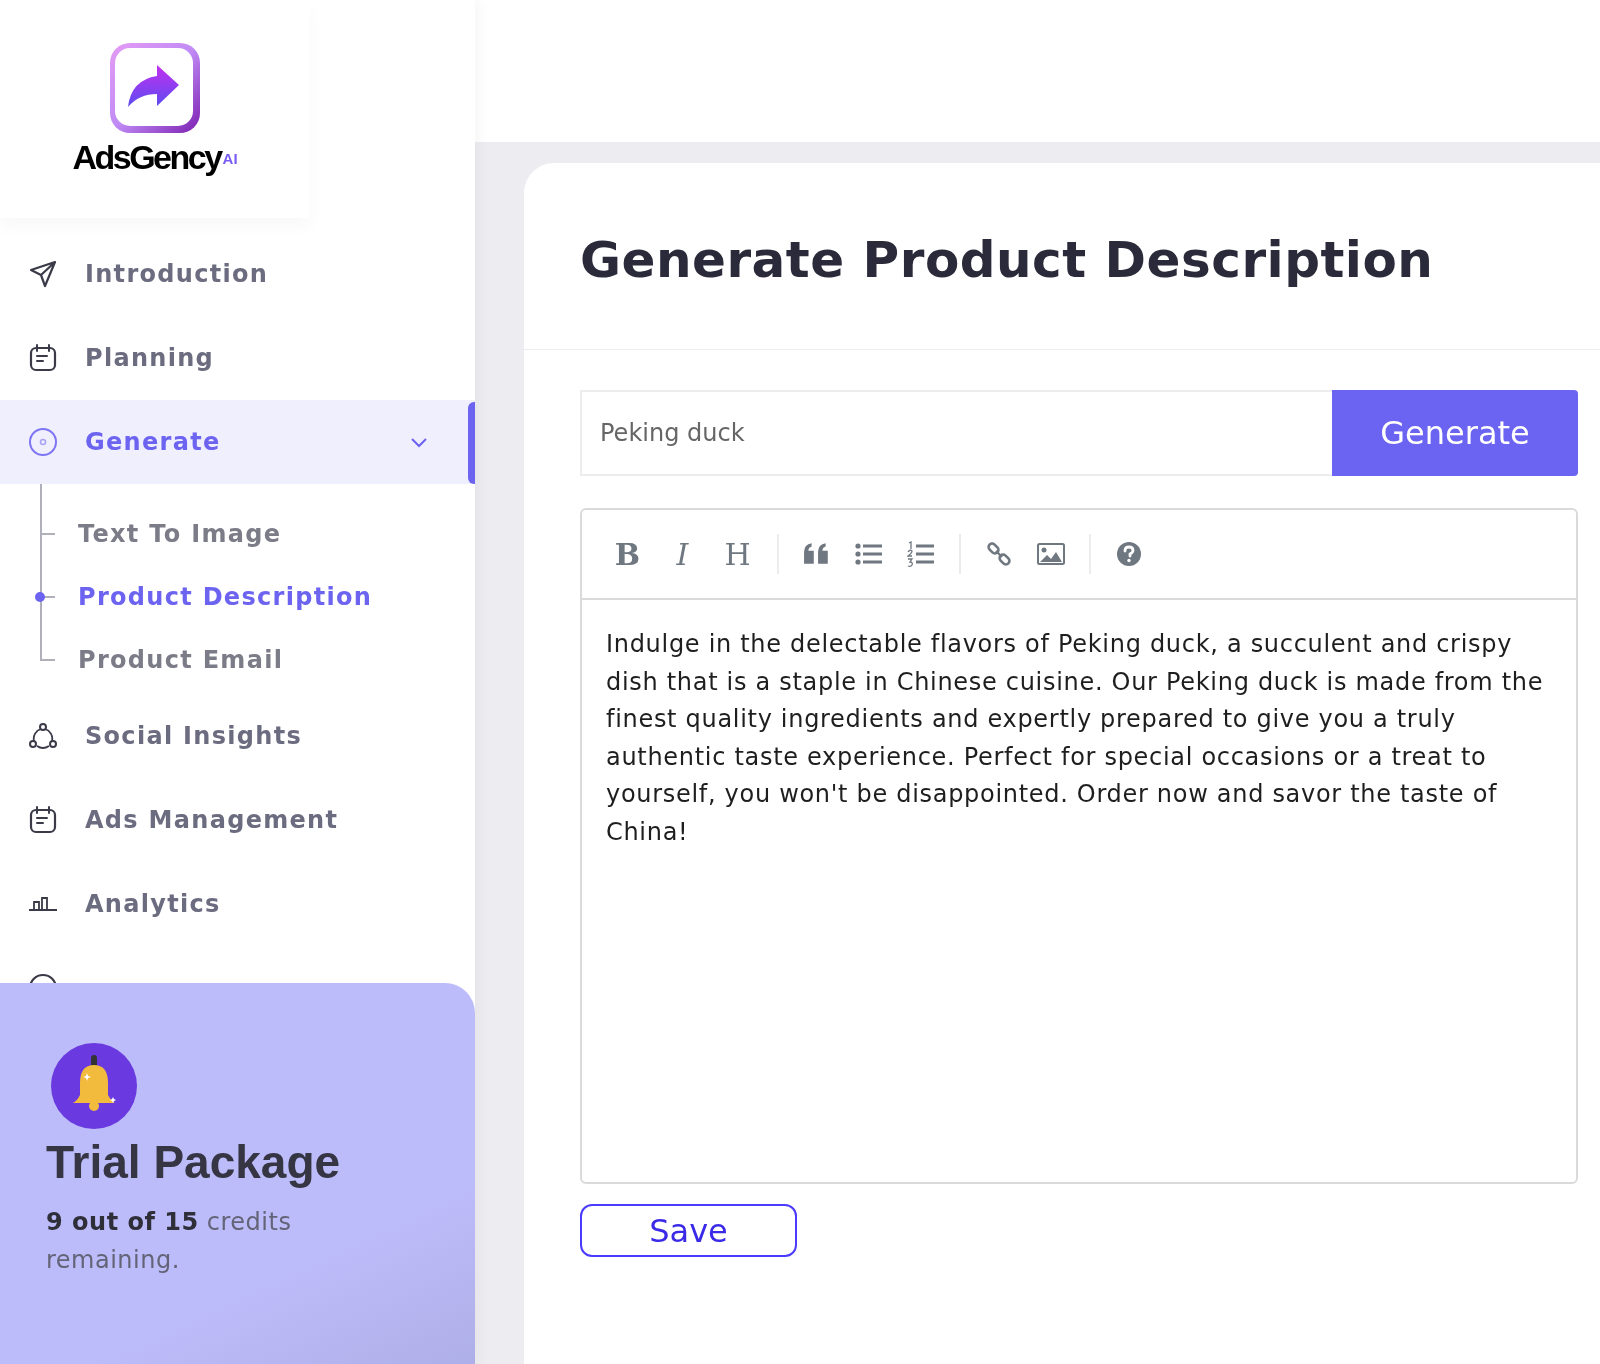 This screenshot has width=1600, height=1364. What do you see at coordinates (869, 554) in the screenshot?
I see `bullet-list-icon` at bounding box center [869, 554].